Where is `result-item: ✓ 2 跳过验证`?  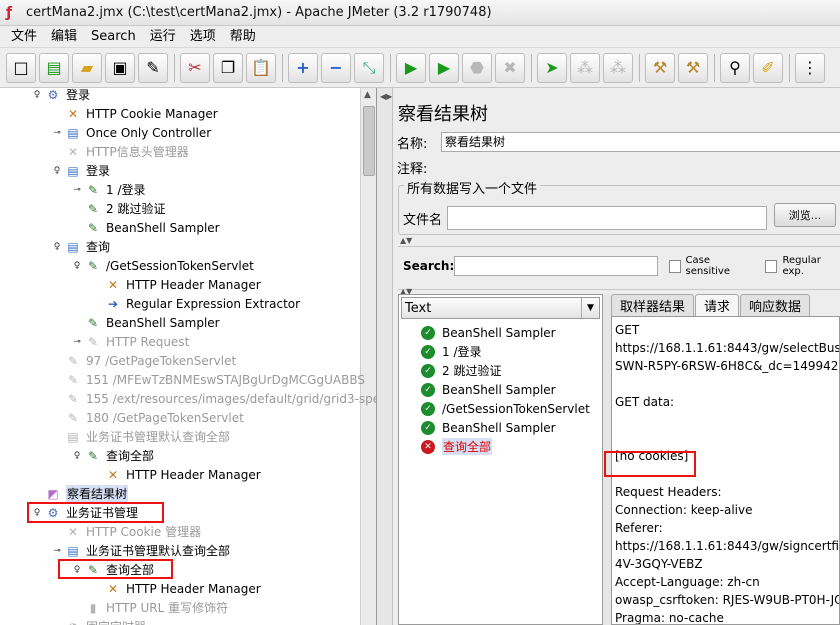 result-item: ✓ 2 跳过验证 is located at coordinates (461, 370).